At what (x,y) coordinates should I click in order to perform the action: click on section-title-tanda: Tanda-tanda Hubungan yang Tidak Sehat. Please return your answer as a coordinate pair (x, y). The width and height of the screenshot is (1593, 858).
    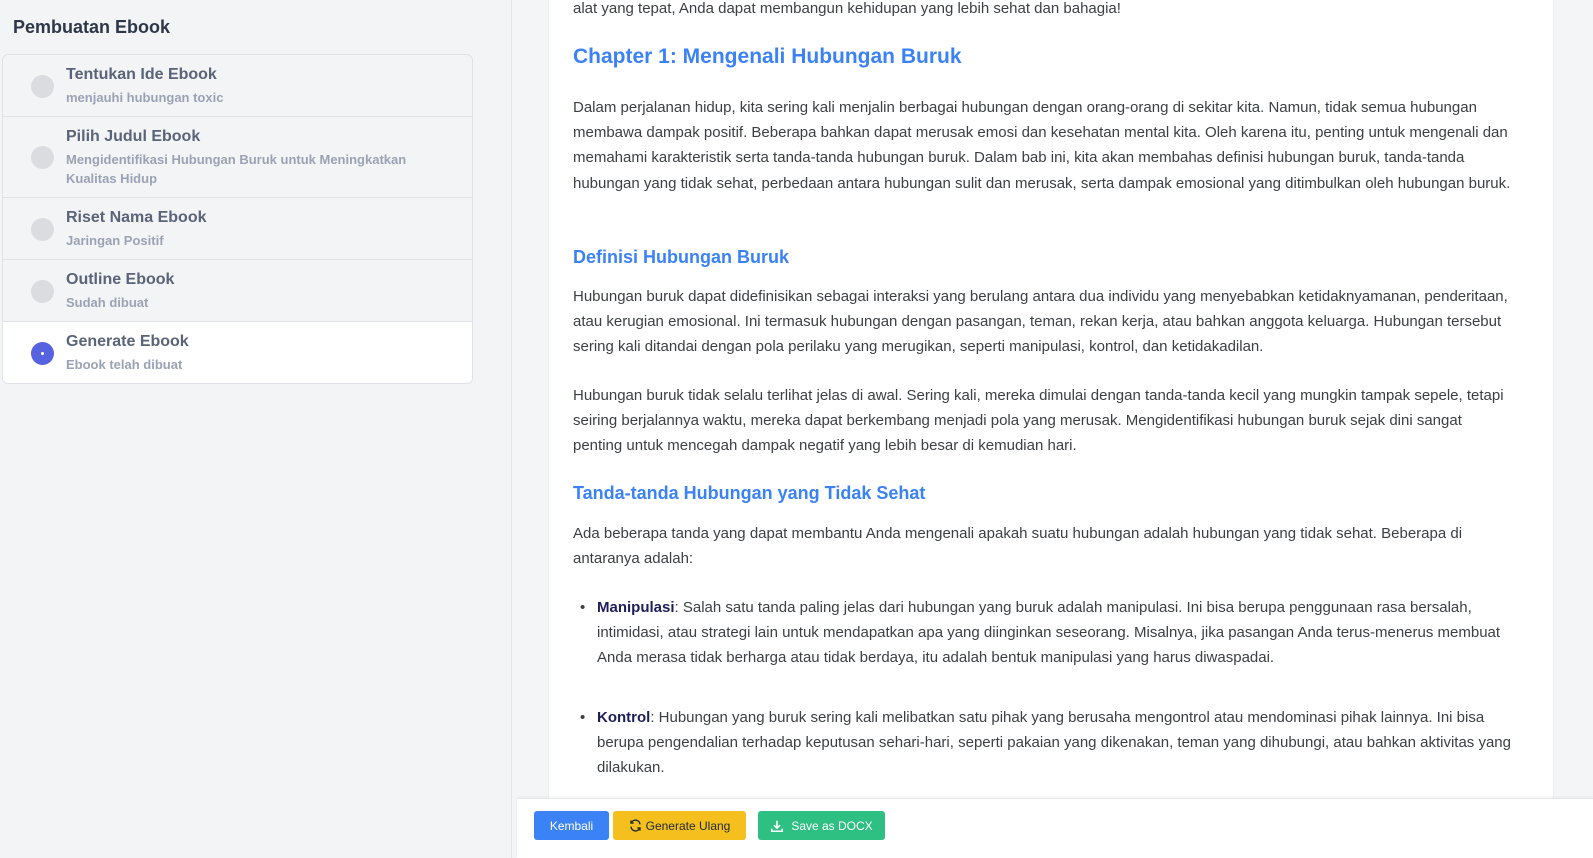
    Looking at the image, I should click on (749, 493).